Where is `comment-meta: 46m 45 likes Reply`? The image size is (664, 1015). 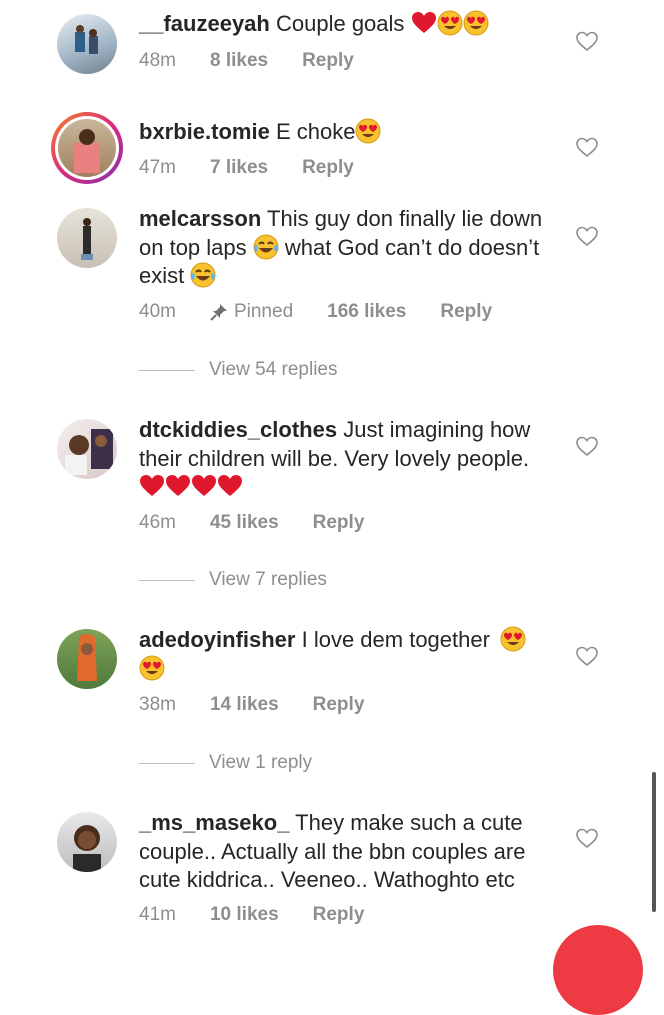
comment-meta: 46m 45 likes Reply is located at coordinates (268, 523).